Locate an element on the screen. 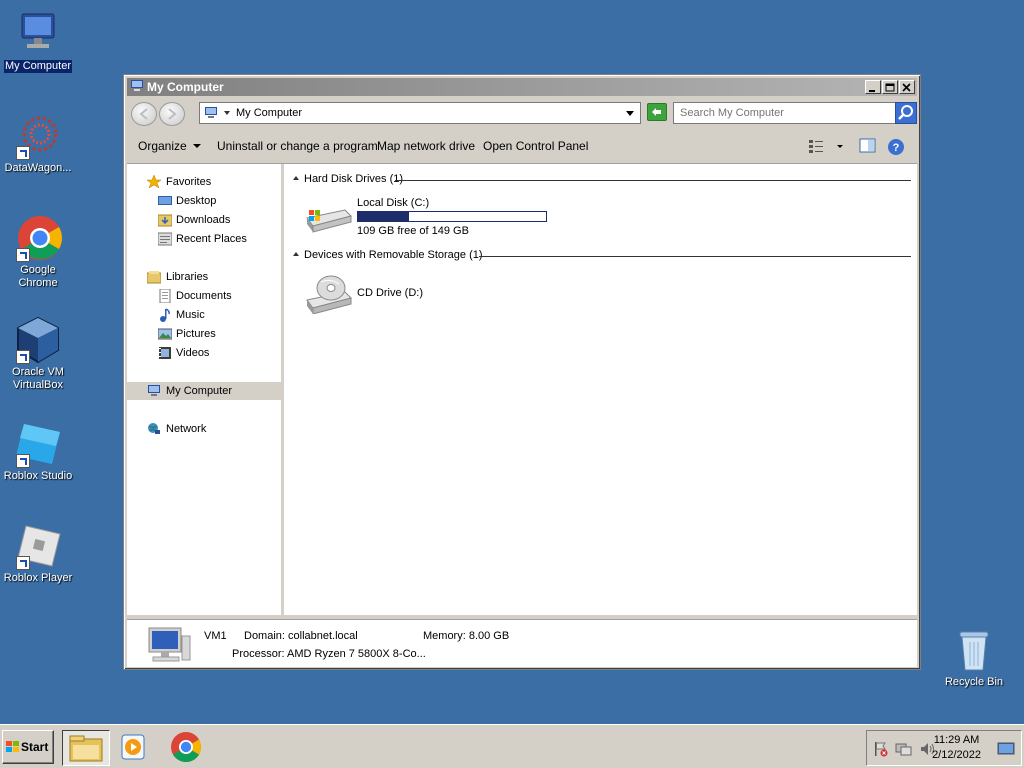 The height and width of the screenshot is (768, 1024). search-box is located at coordinates (795, 113).